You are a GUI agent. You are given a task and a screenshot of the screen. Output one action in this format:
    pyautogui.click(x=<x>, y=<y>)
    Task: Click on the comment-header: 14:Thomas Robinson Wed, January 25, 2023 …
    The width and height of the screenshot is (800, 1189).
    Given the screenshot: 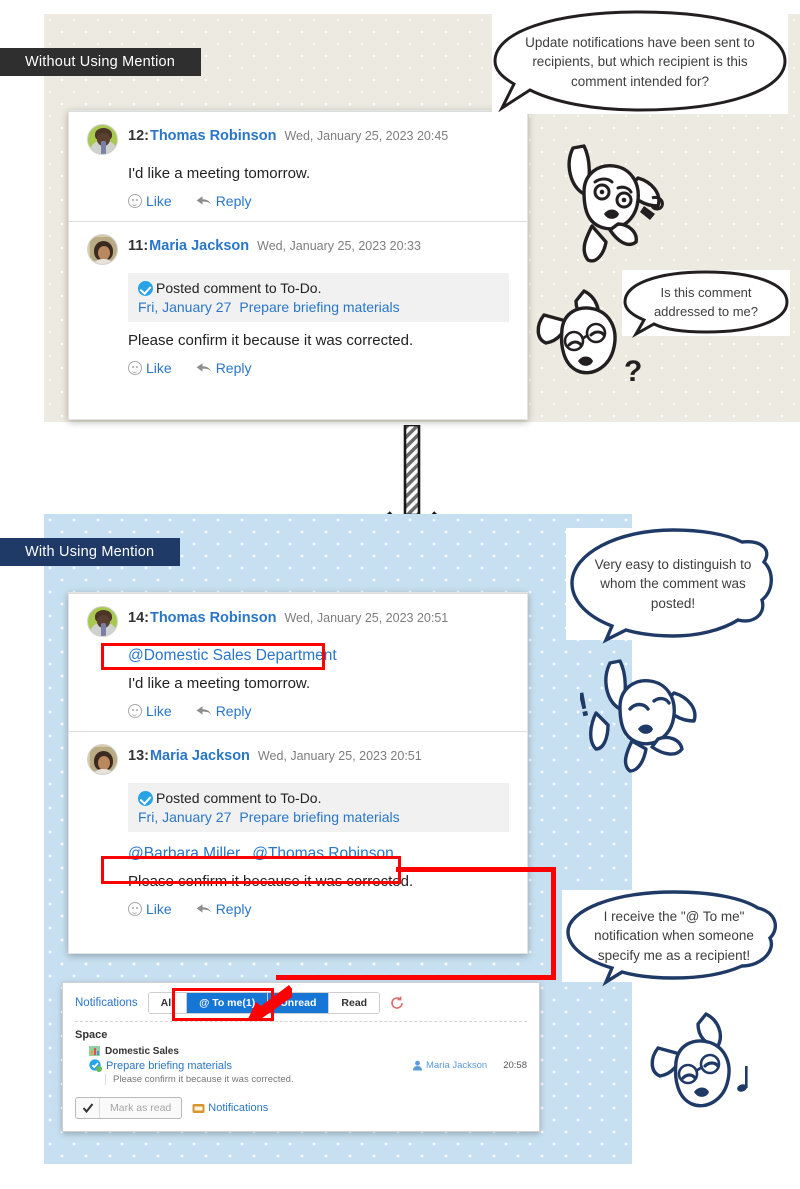 What is the action you would take?
    pyautogui.click(x=298, y=621)
    